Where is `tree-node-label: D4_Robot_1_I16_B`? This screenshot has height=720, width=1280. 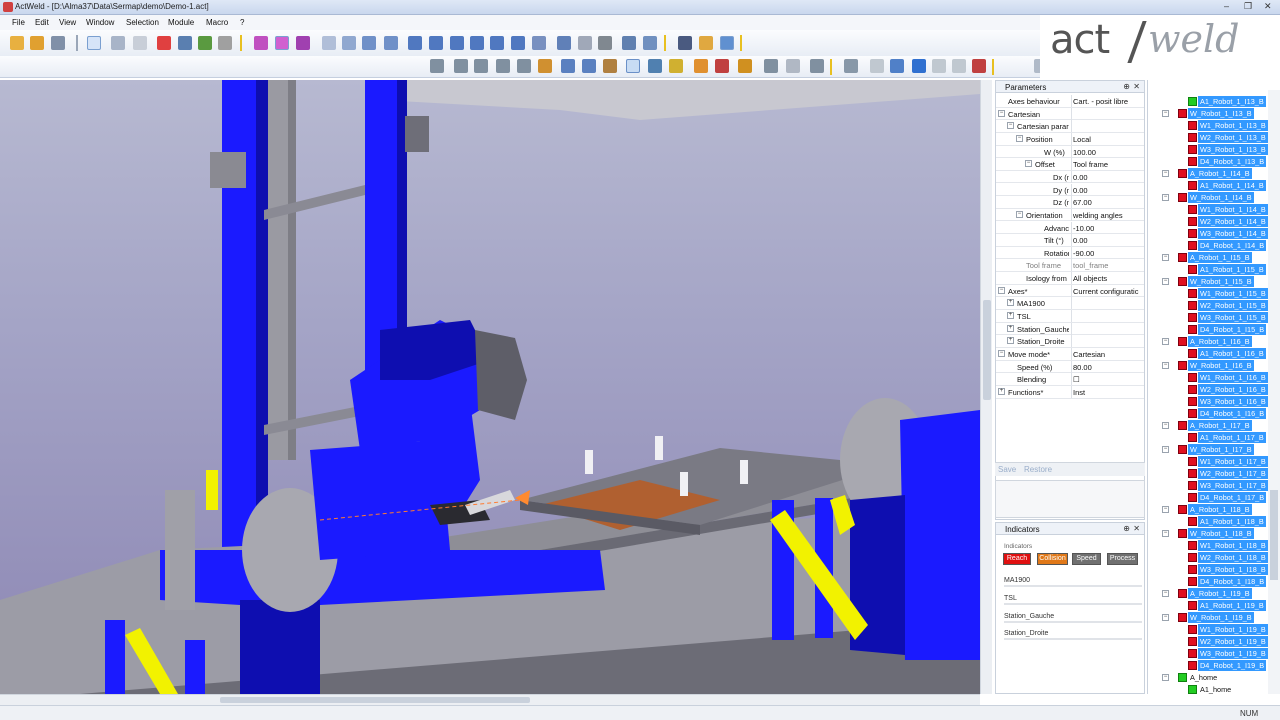
tree-node-label: D4_Robot_1_I16_B is located at coordinates (1232, 413).